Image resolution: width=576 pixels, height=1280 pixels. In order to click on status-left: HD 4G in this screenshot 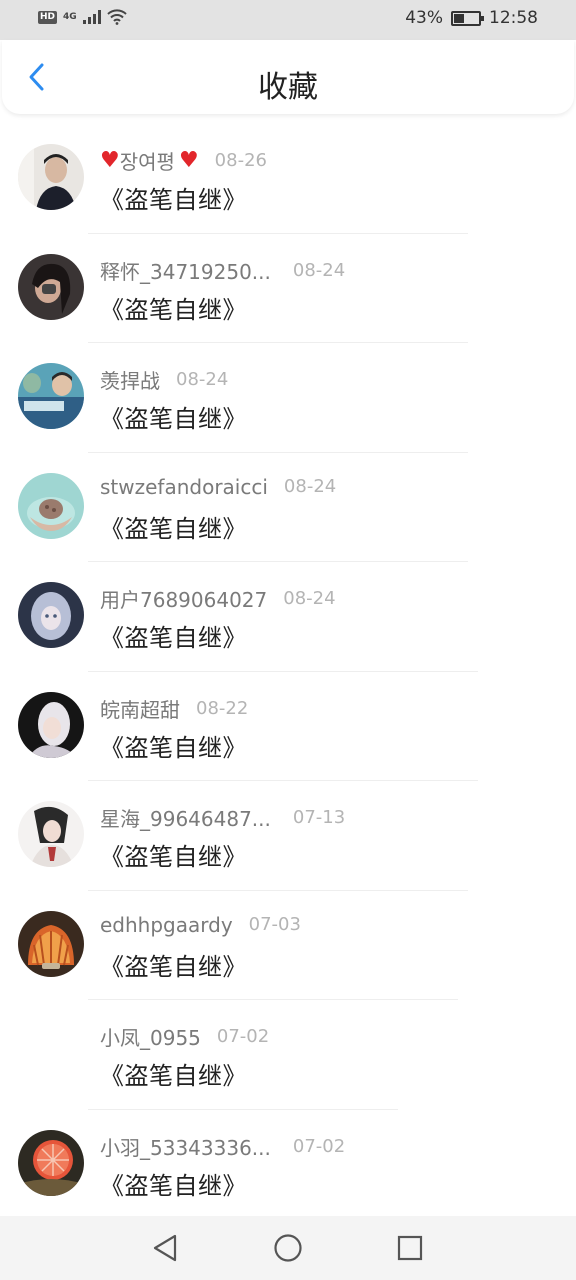, I will do `click(82, 17)`.